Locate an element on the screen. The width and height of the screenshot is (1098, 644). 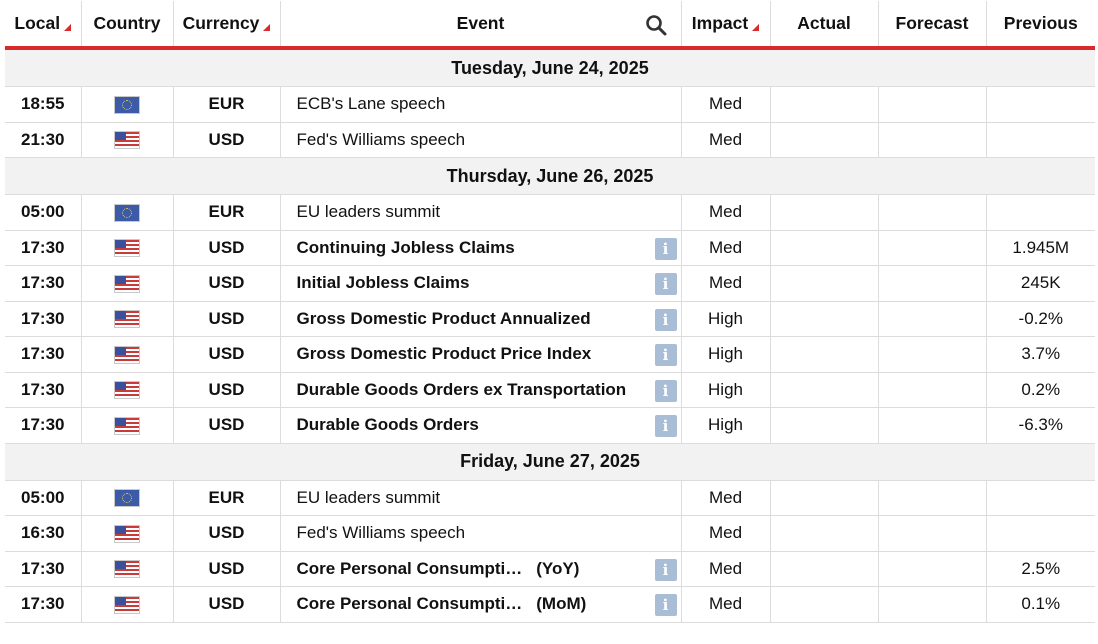
event-row: 18:55 EUR ECB's Lane speech Med is located at coordinates (550, 104).